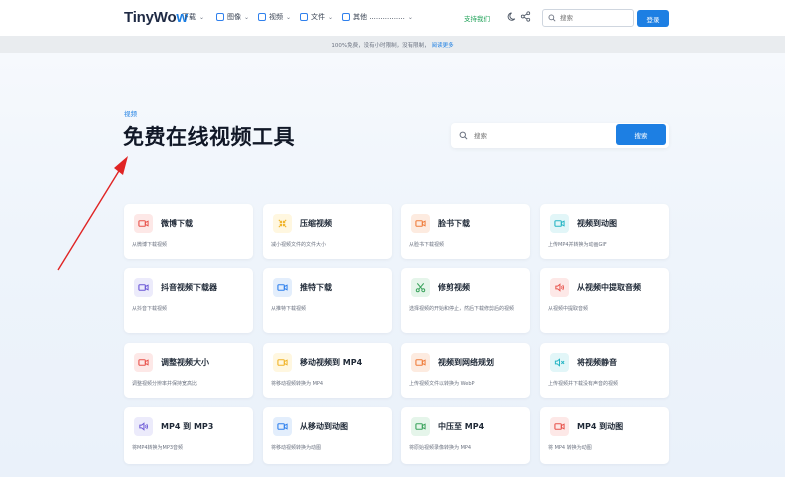 Image resolution: width=785 pixels, height=477 pixels. I want to click on tool-search-field: 搜索, so click(560, 135).